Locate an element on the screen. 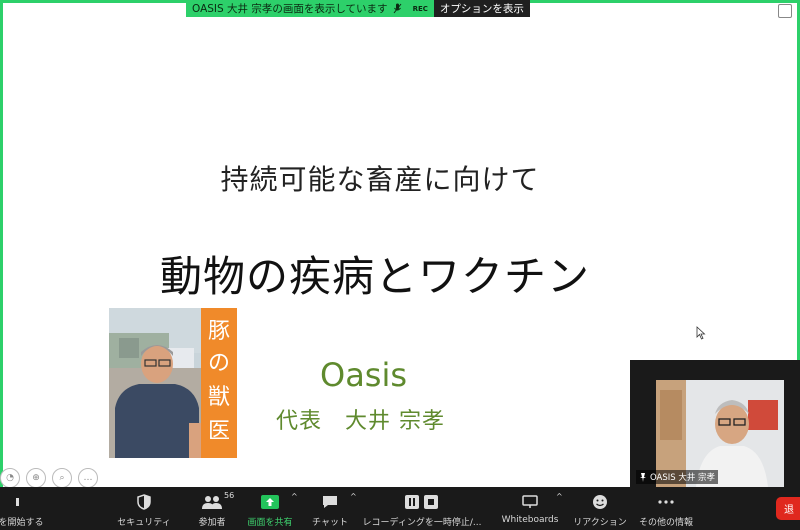 The height and width of the screenshot is (530, 800). svg-text: 獣 is located at coordinates (219, 397).